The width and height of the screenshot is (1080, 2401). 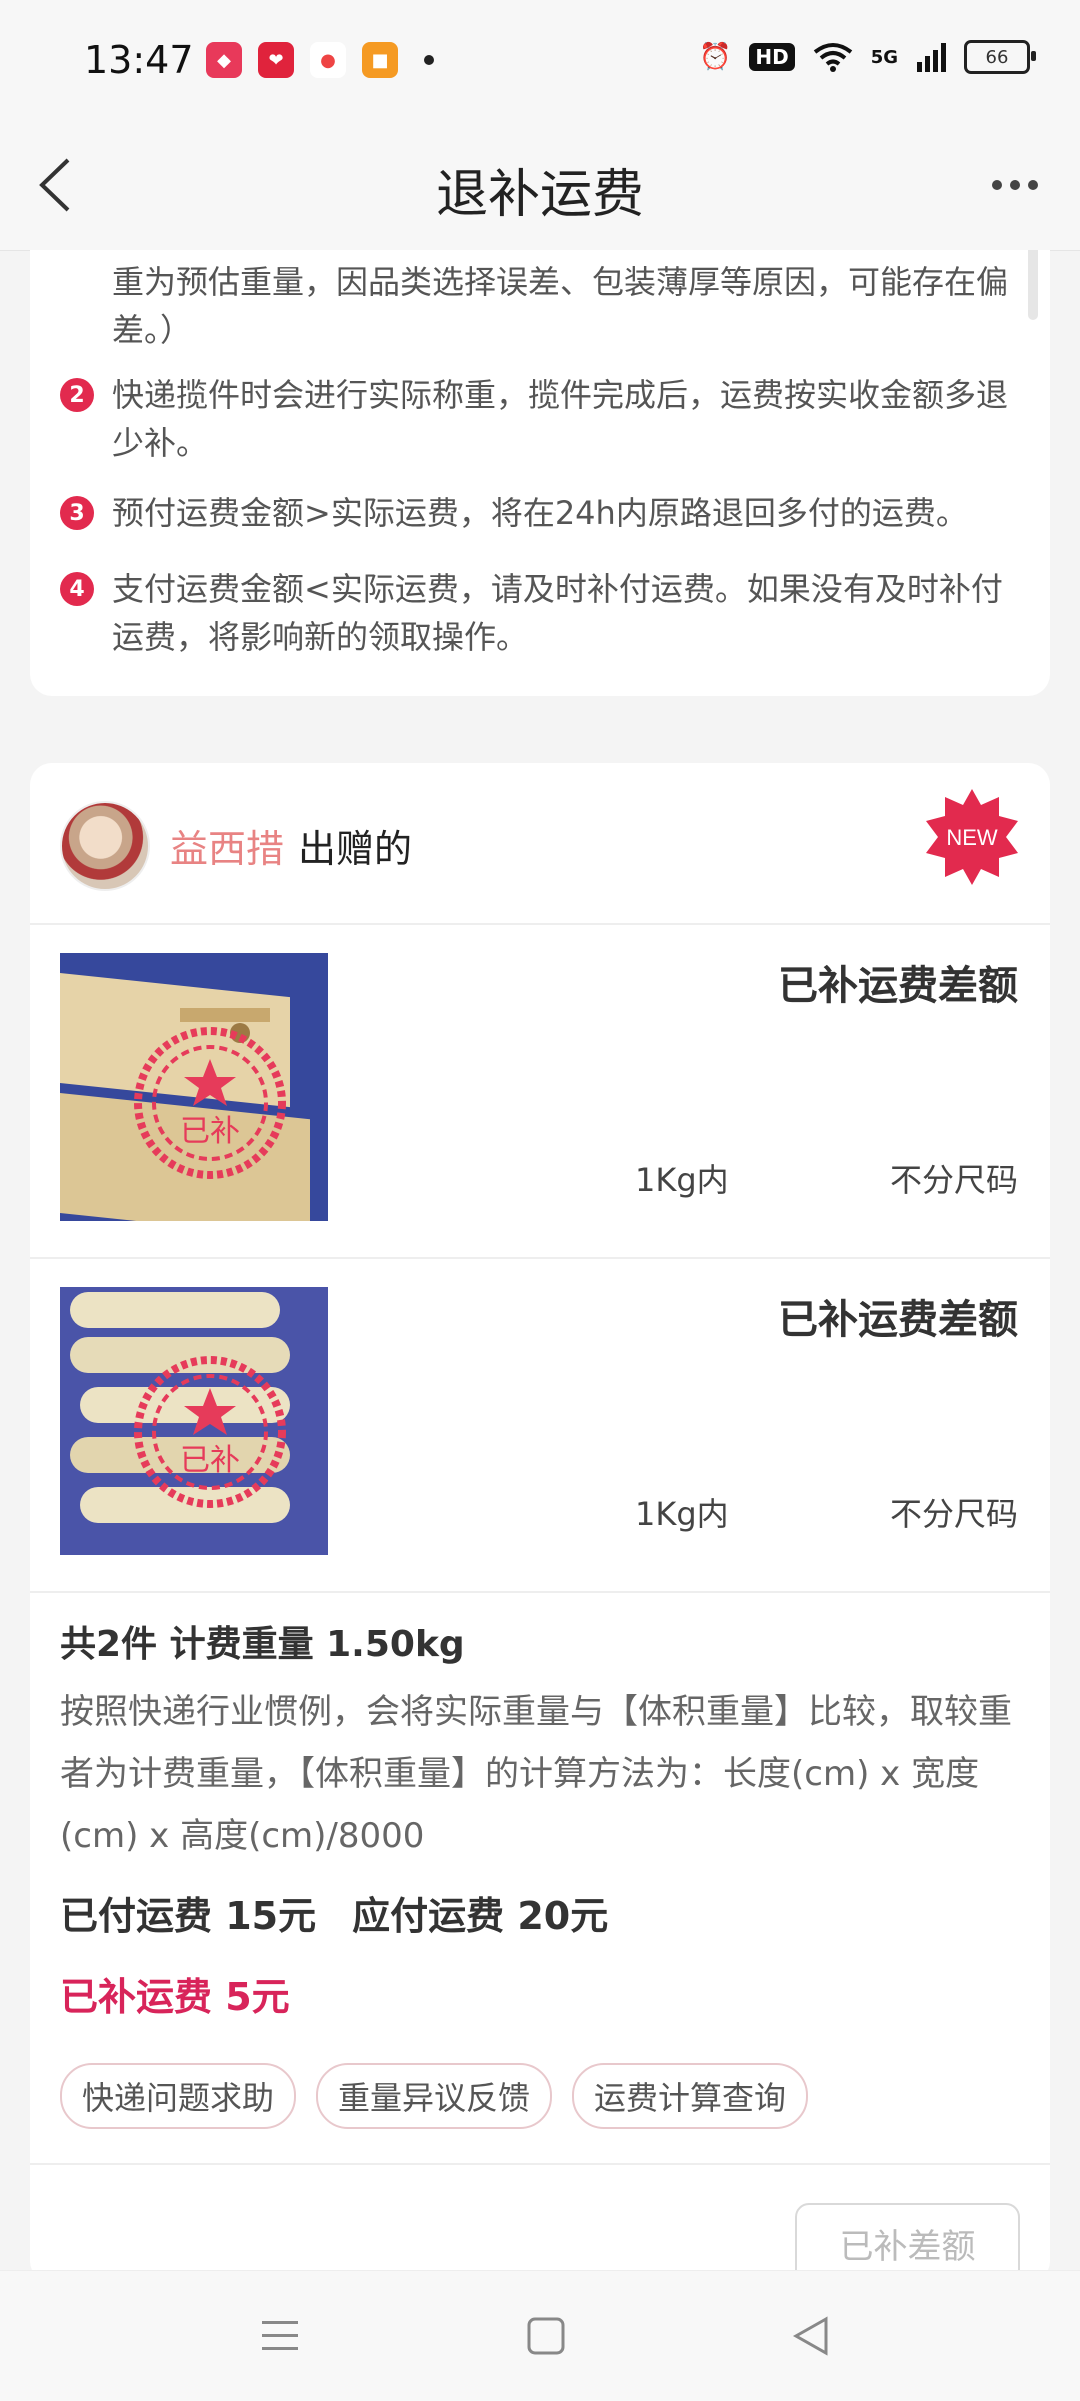 What do you see at coordinates (772, 57) in the screenshot?
I see `hd-icon: HD` at bounding box center [772, 57].